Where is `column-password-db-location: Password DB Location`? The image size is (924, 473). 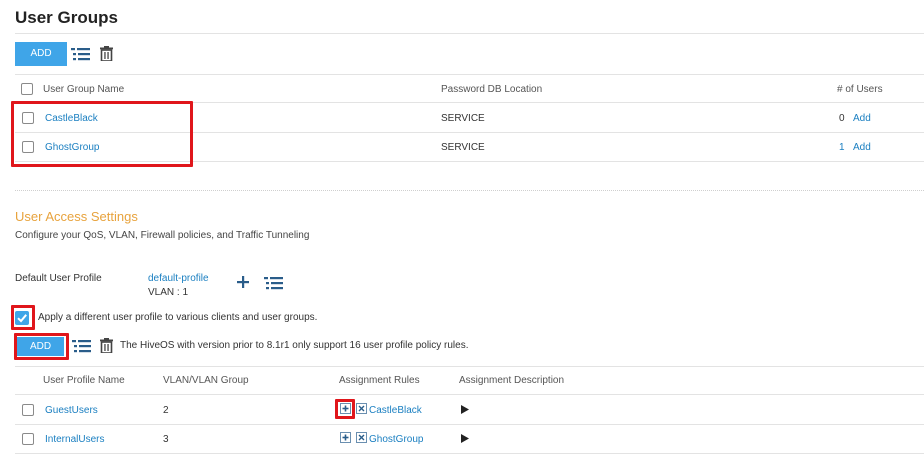 column-password-db-location: Password DB Location is located at coordinates (492, 89).